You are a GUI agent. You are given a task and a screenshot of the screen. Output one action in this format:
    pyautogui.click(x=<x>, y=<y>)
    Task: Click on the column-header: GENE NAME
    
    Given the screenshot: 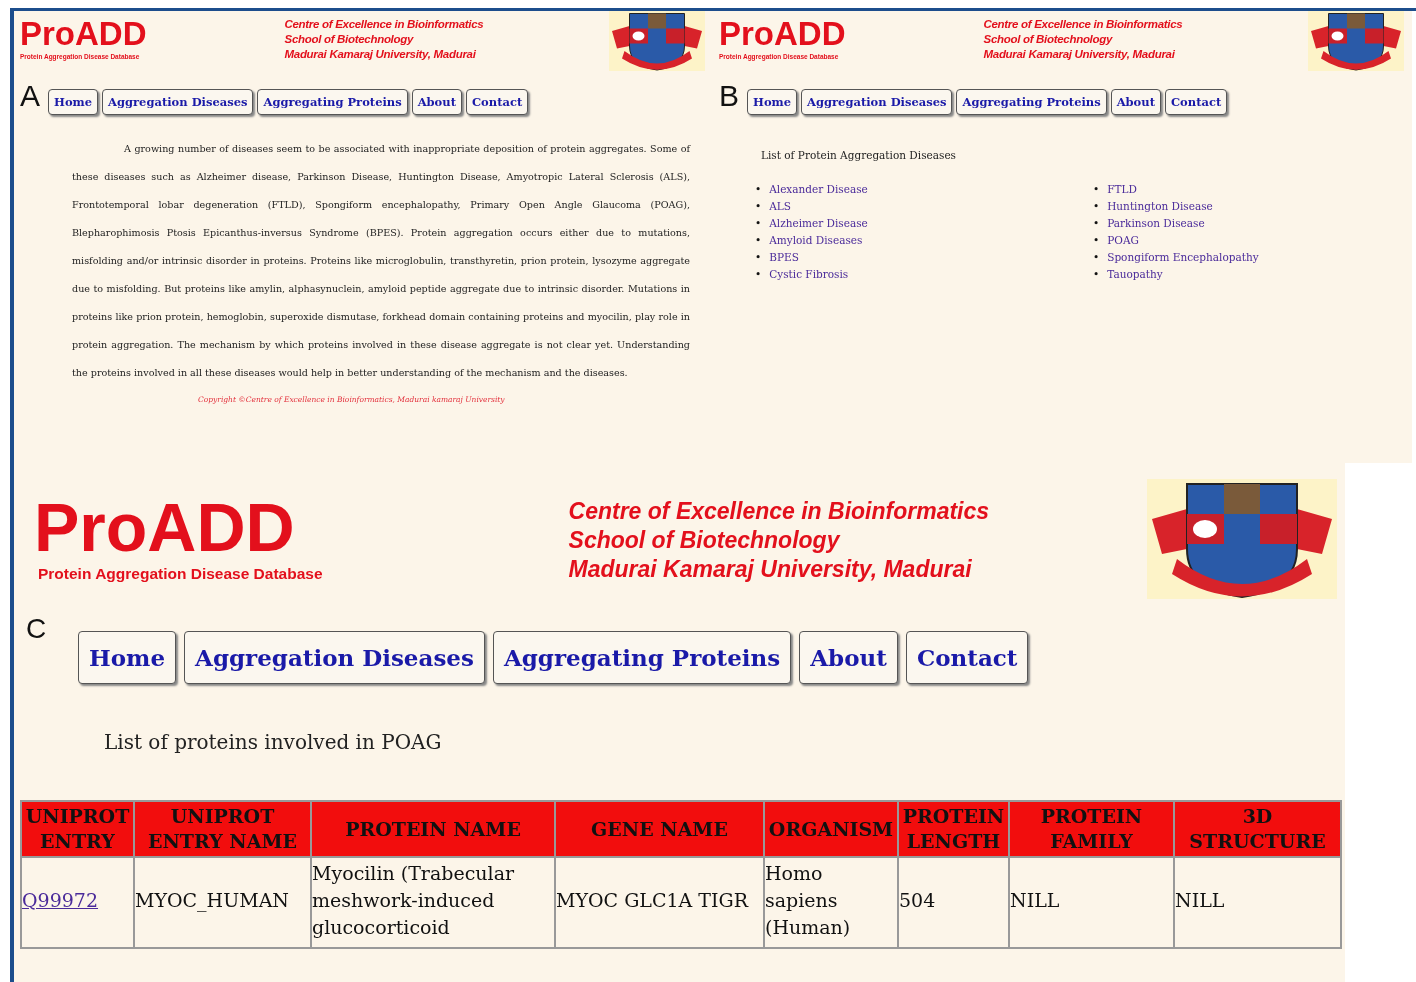 What is the action you would take?
    pyautogui.click(x=659, y=829)
    